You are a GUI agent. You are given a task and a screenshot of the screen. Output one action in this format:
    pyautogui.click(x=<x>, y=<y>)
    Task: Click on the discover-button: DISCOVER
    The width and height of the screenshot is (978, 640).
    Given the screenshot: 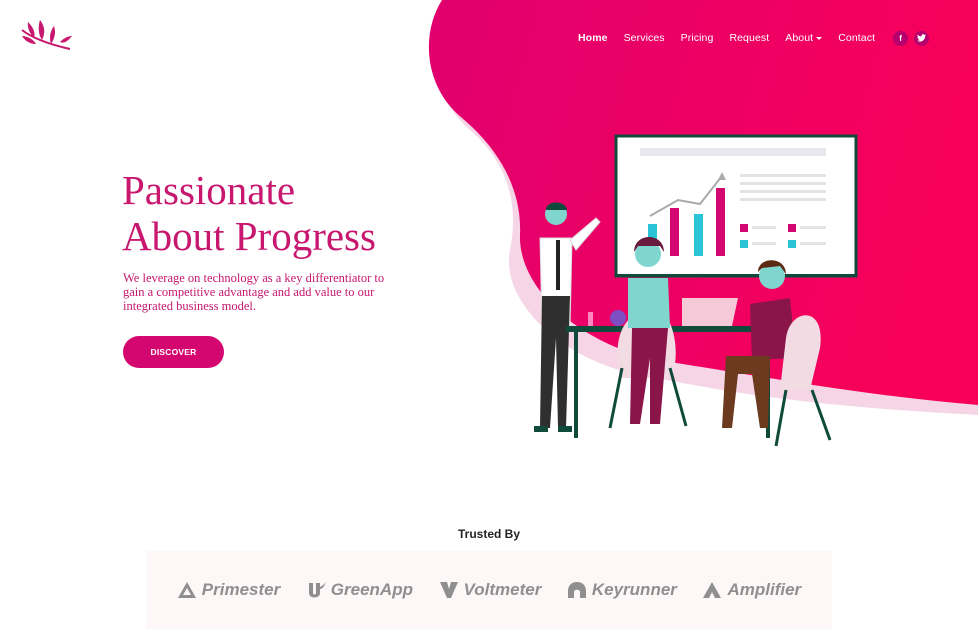 What is the action you would take?
    pyautogui.click(x=173, y=352)
    